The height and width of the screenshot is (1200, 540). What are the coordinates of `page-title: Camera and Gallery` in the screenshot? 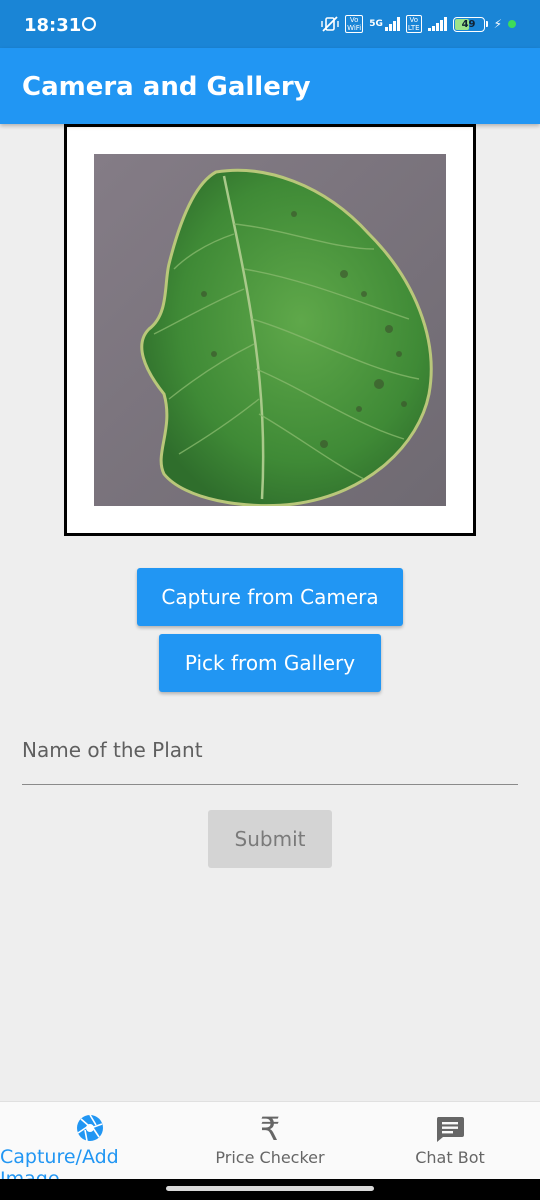 It's located at (166, 87).